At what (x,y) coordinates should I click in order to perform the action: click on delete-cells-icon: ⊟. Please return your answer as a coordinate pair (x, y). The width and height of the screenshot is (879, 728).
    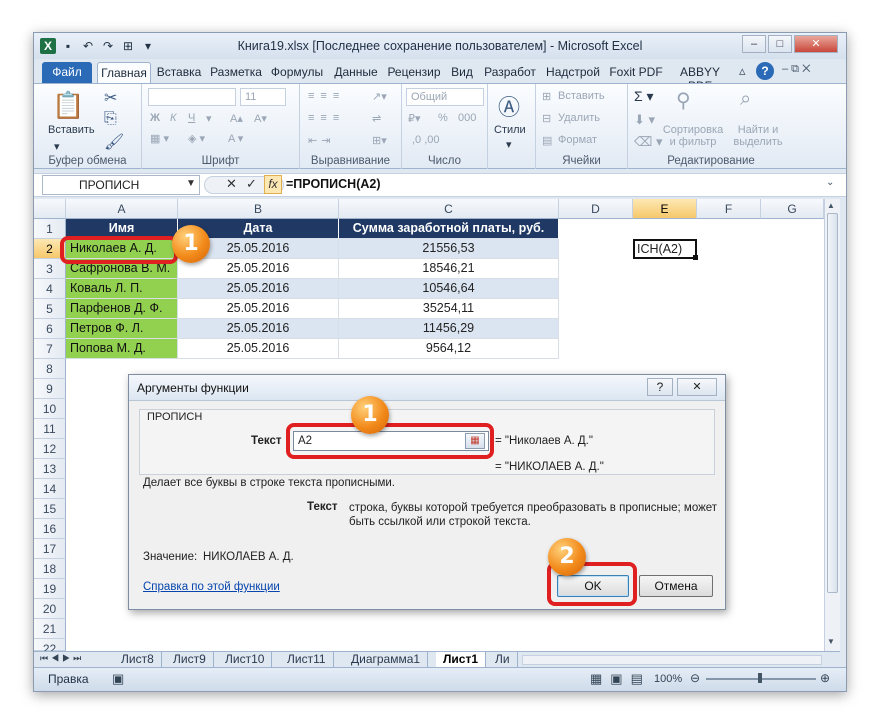
    Looking at the image, I should click on (546, 118).